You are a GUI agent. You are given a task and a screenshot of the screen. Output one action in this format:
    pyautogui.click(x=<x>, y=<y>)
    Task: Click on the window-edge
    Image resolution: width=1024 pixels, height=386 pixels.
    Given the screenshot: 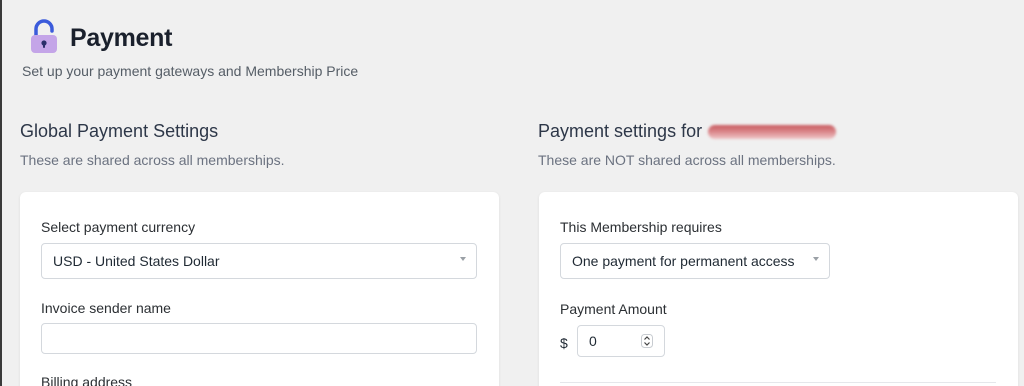 What is the action you would take?
    pyautogui.click(x=1, y=193)
    